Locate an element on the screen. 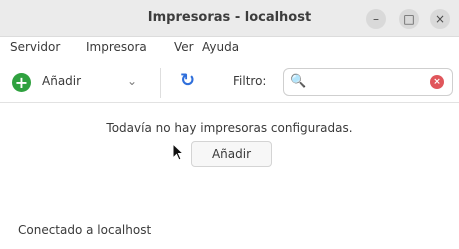 This screenshot has width=459, height=249. add-icon: + is located at coordinates (21, 82).